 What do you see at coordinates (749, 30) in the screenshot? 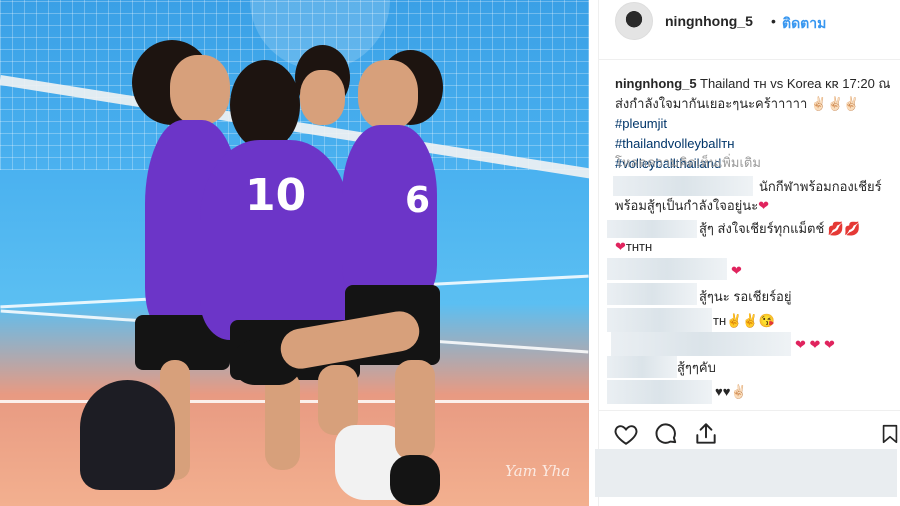
I see `post-header: ningnhong_5 • ติดตาม` at bounding box center [749, 30].